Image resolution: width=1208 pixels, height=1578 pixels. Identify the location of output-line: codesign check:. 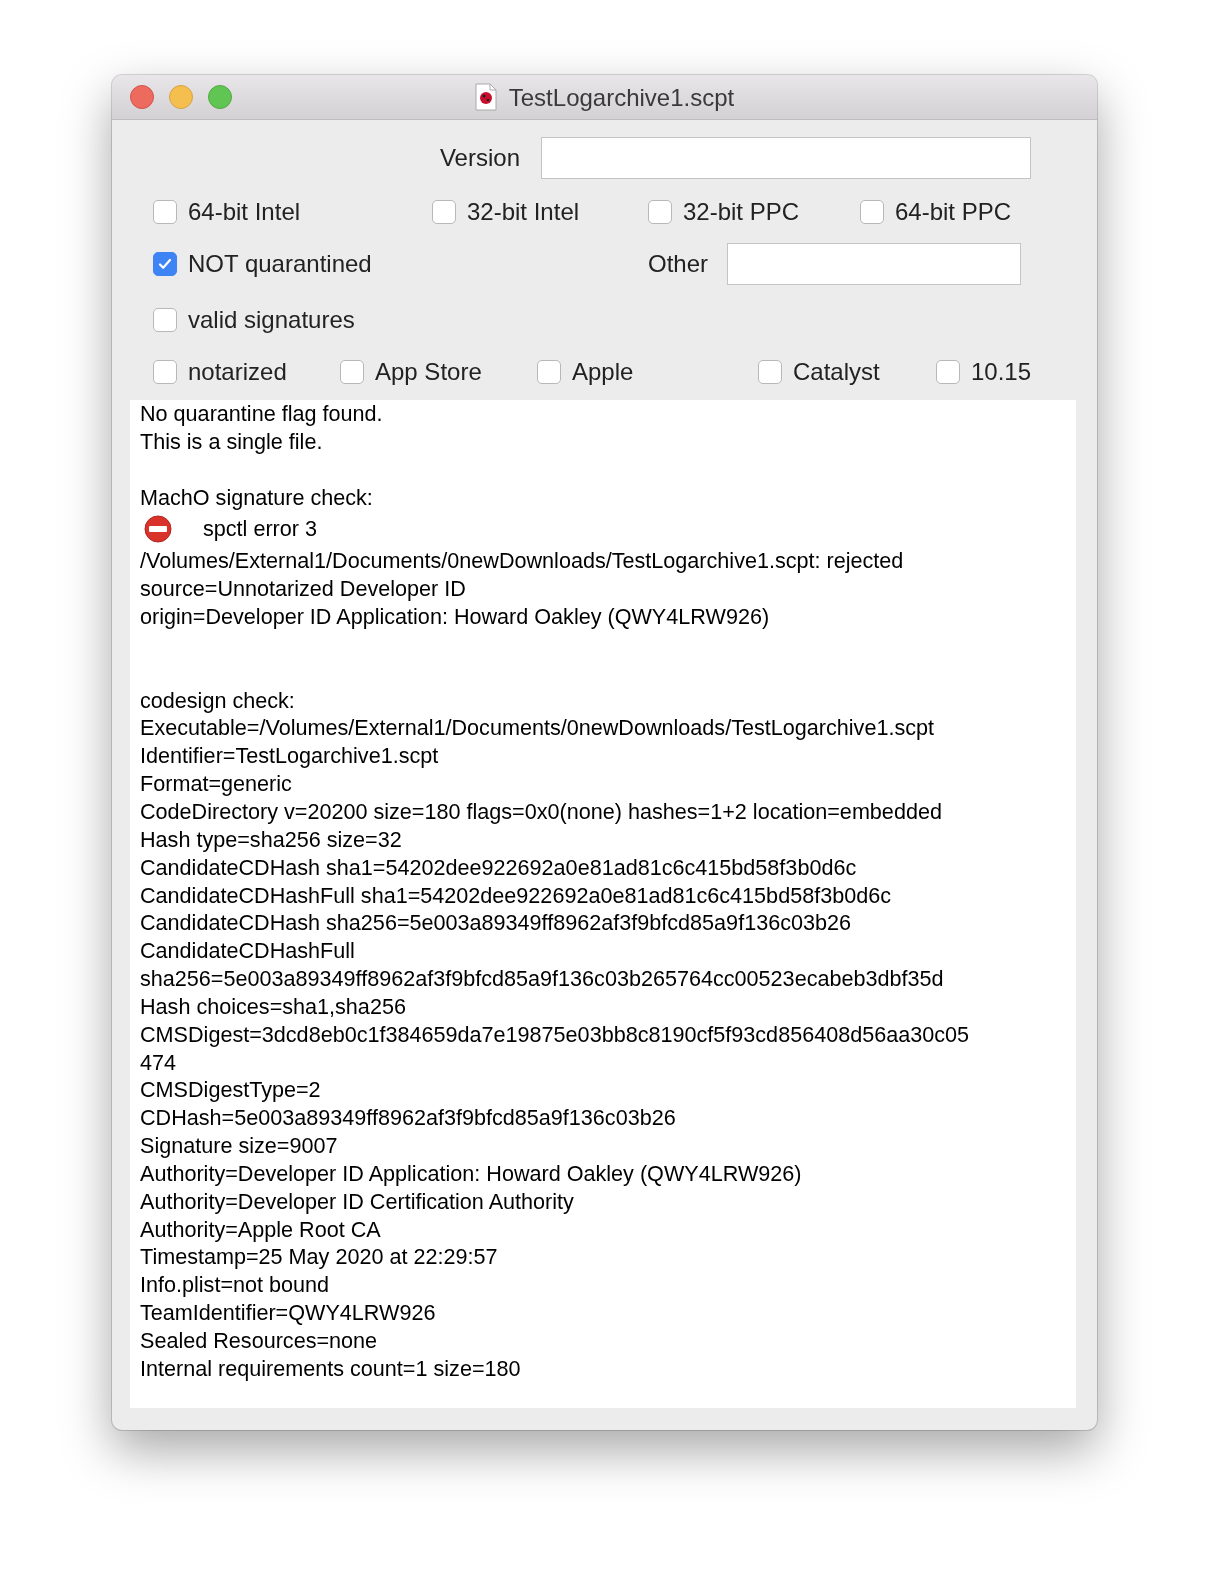
(218, 700).